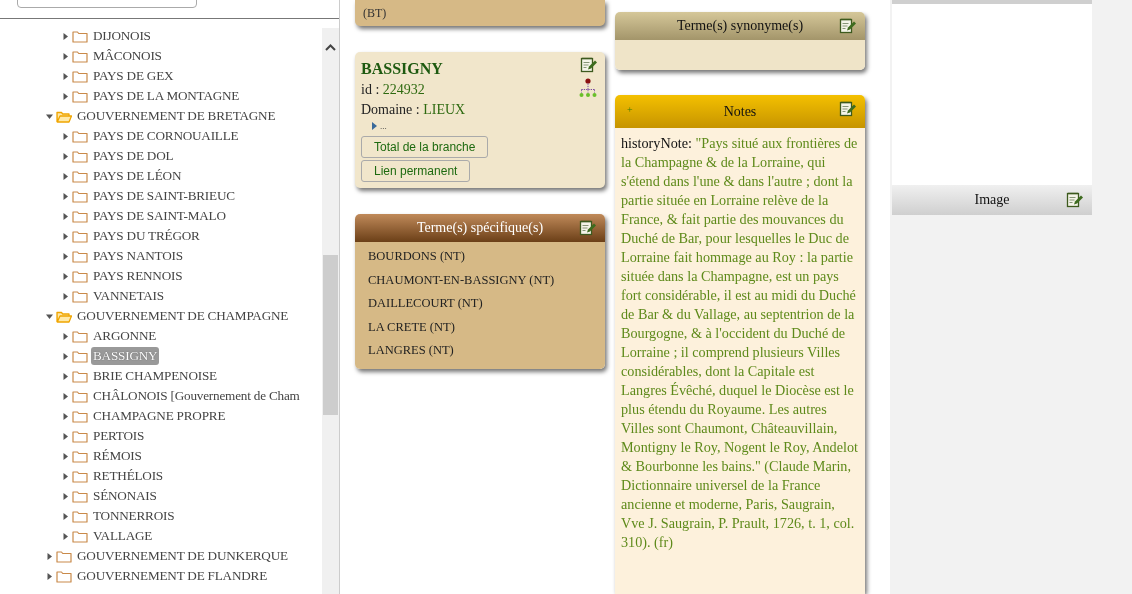  I want to click on narrower-term: LA CRETE (NT), so click(486, 327).